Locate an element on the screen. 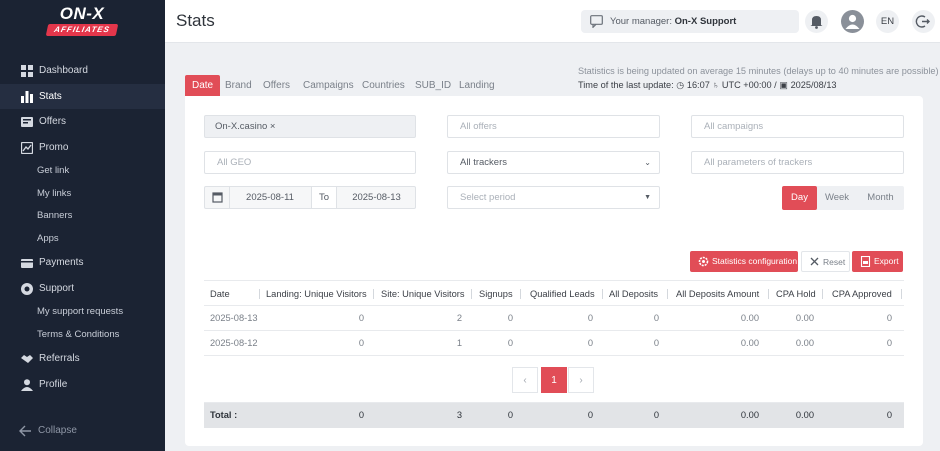  sidebar-subitem-terms: Terms & Conditions is located at coordinates (82, 335).